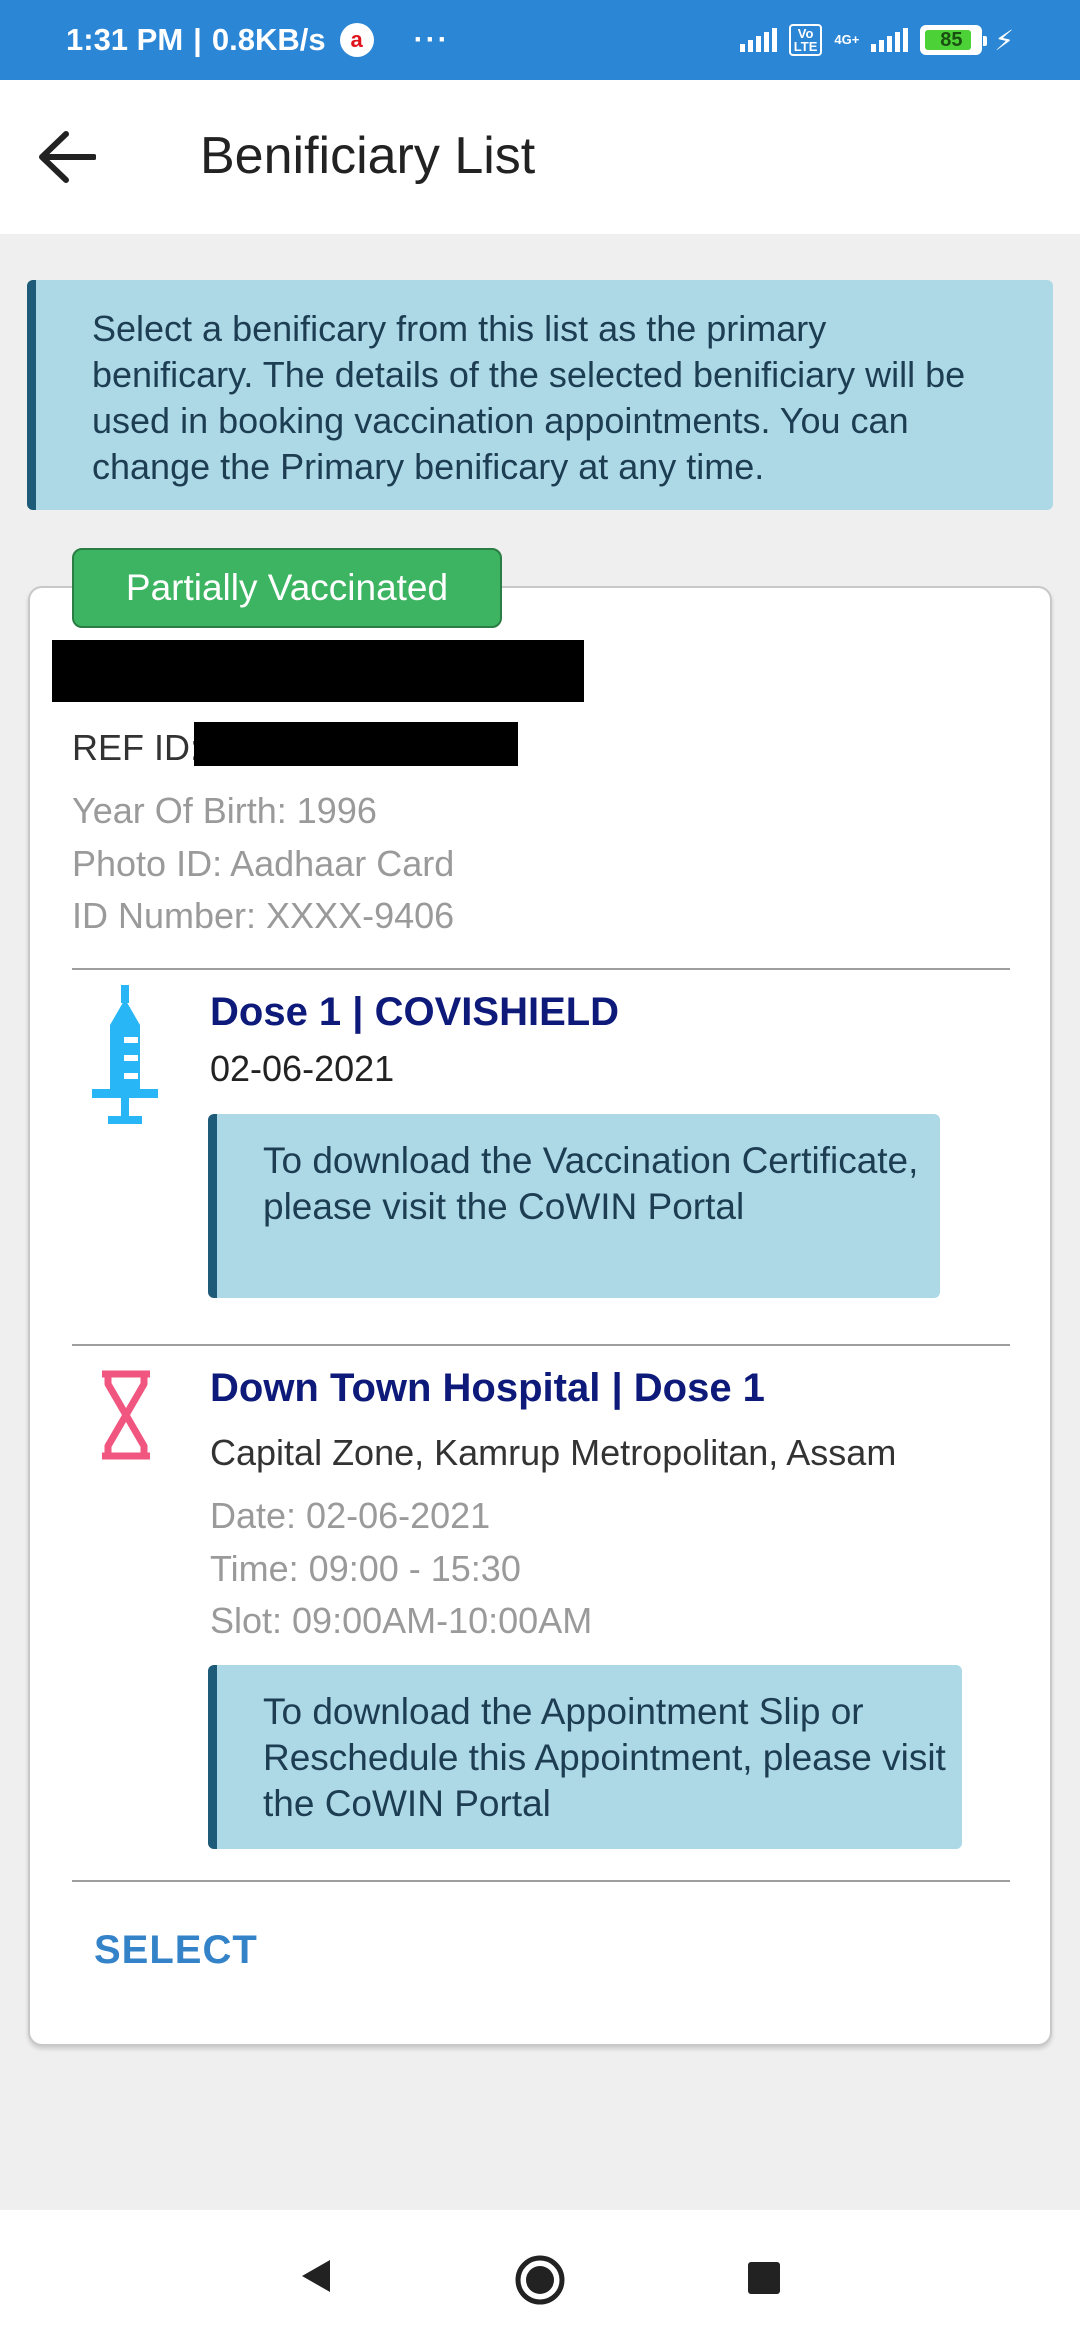 The image size is (1080, 2340). Describe the element at coordinates (263, 915) in the screenshot. I see `id-number: ID Number: XXXX-9406` at that location.